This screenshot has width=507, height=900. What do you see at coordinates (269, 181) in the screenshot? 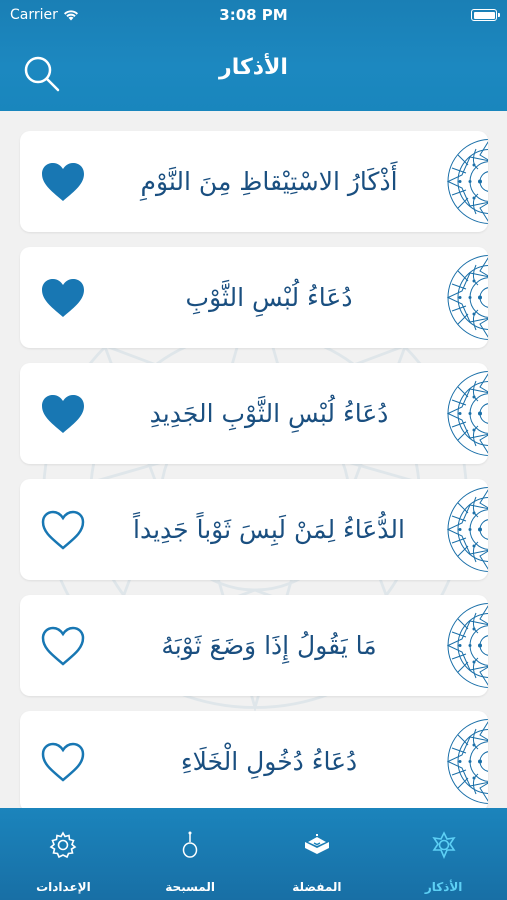
I see `dhikr-title: أَذْكَارُ الاسْتِيْقاظِ مِنَ النَّوْمِ` at bounding box center [269, 181].